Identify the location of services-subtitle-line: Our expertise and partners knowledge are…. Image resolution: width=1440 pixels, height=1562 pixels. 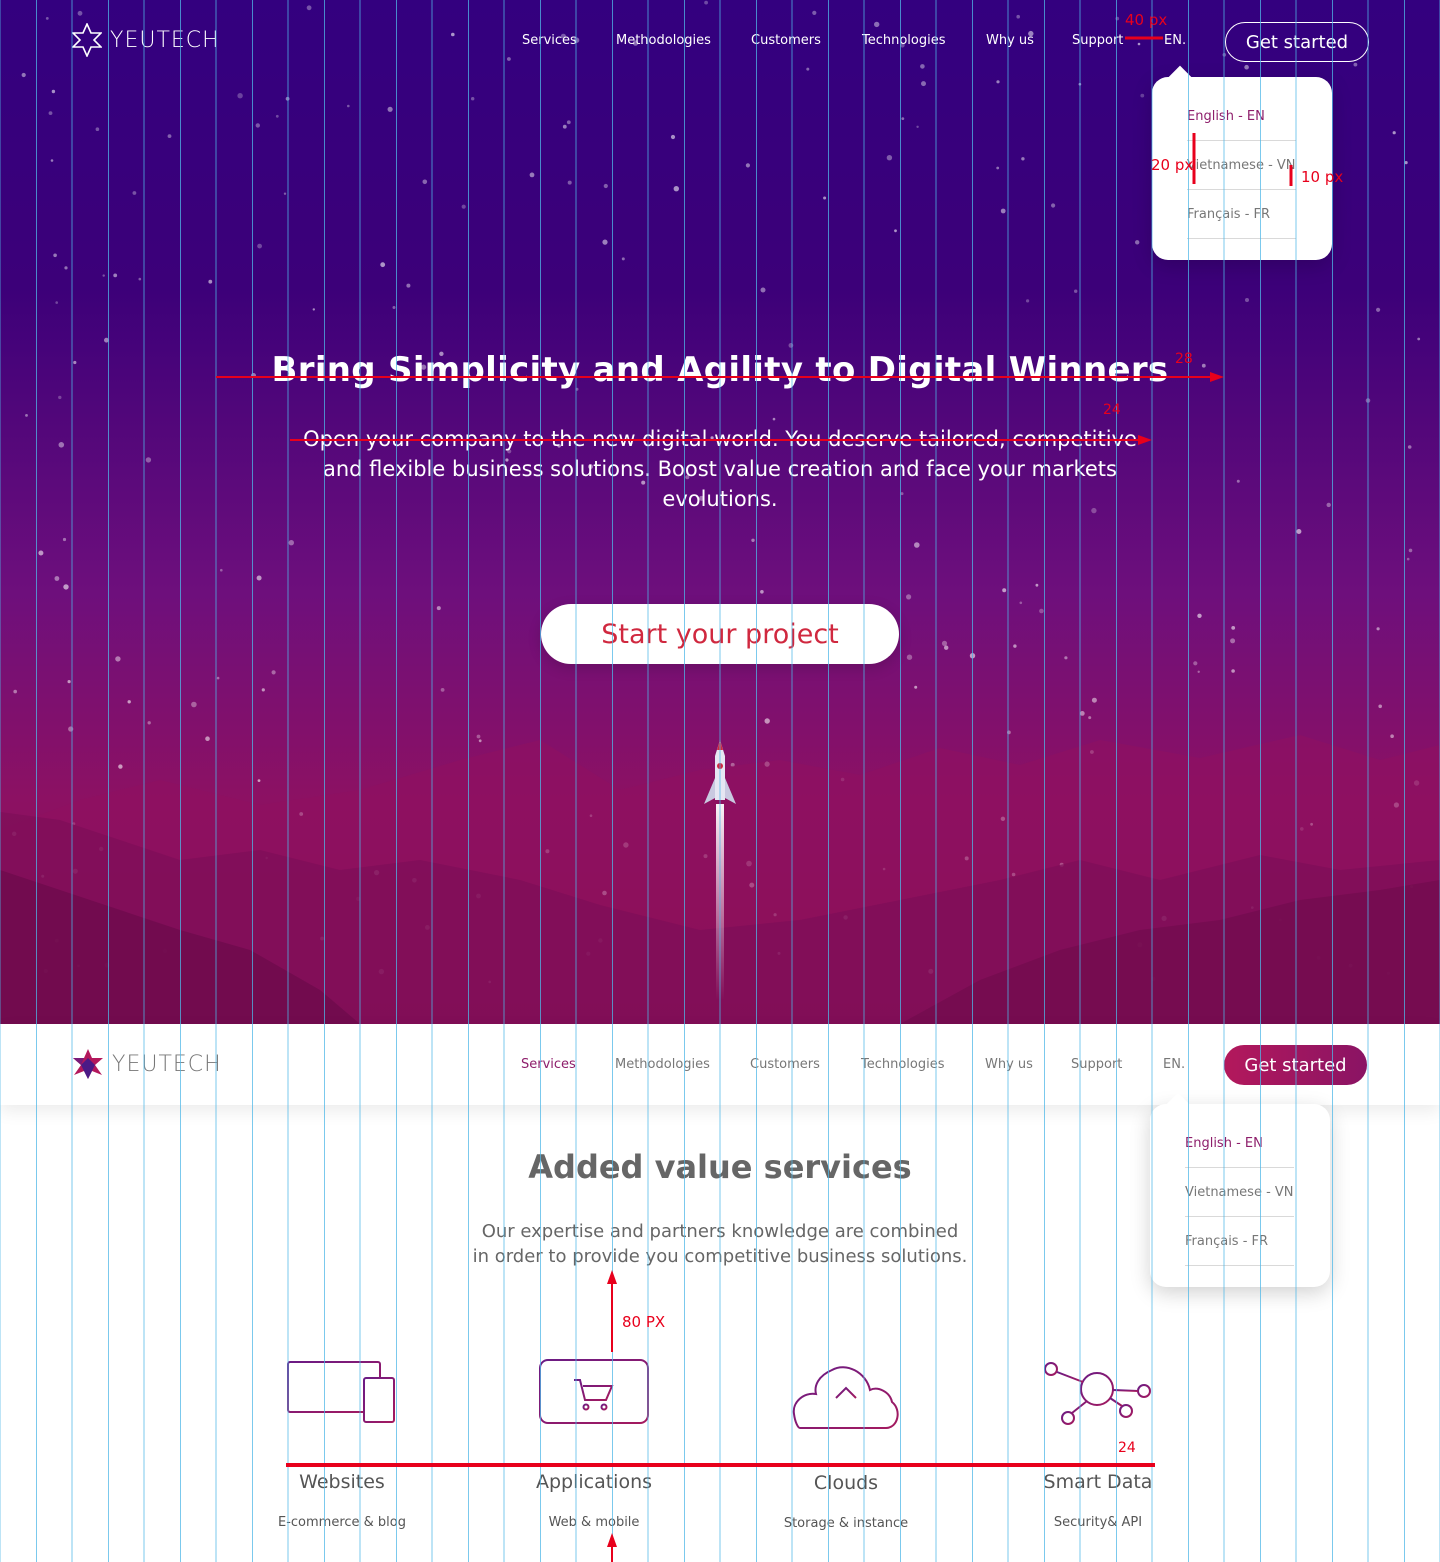
(720, 1231).